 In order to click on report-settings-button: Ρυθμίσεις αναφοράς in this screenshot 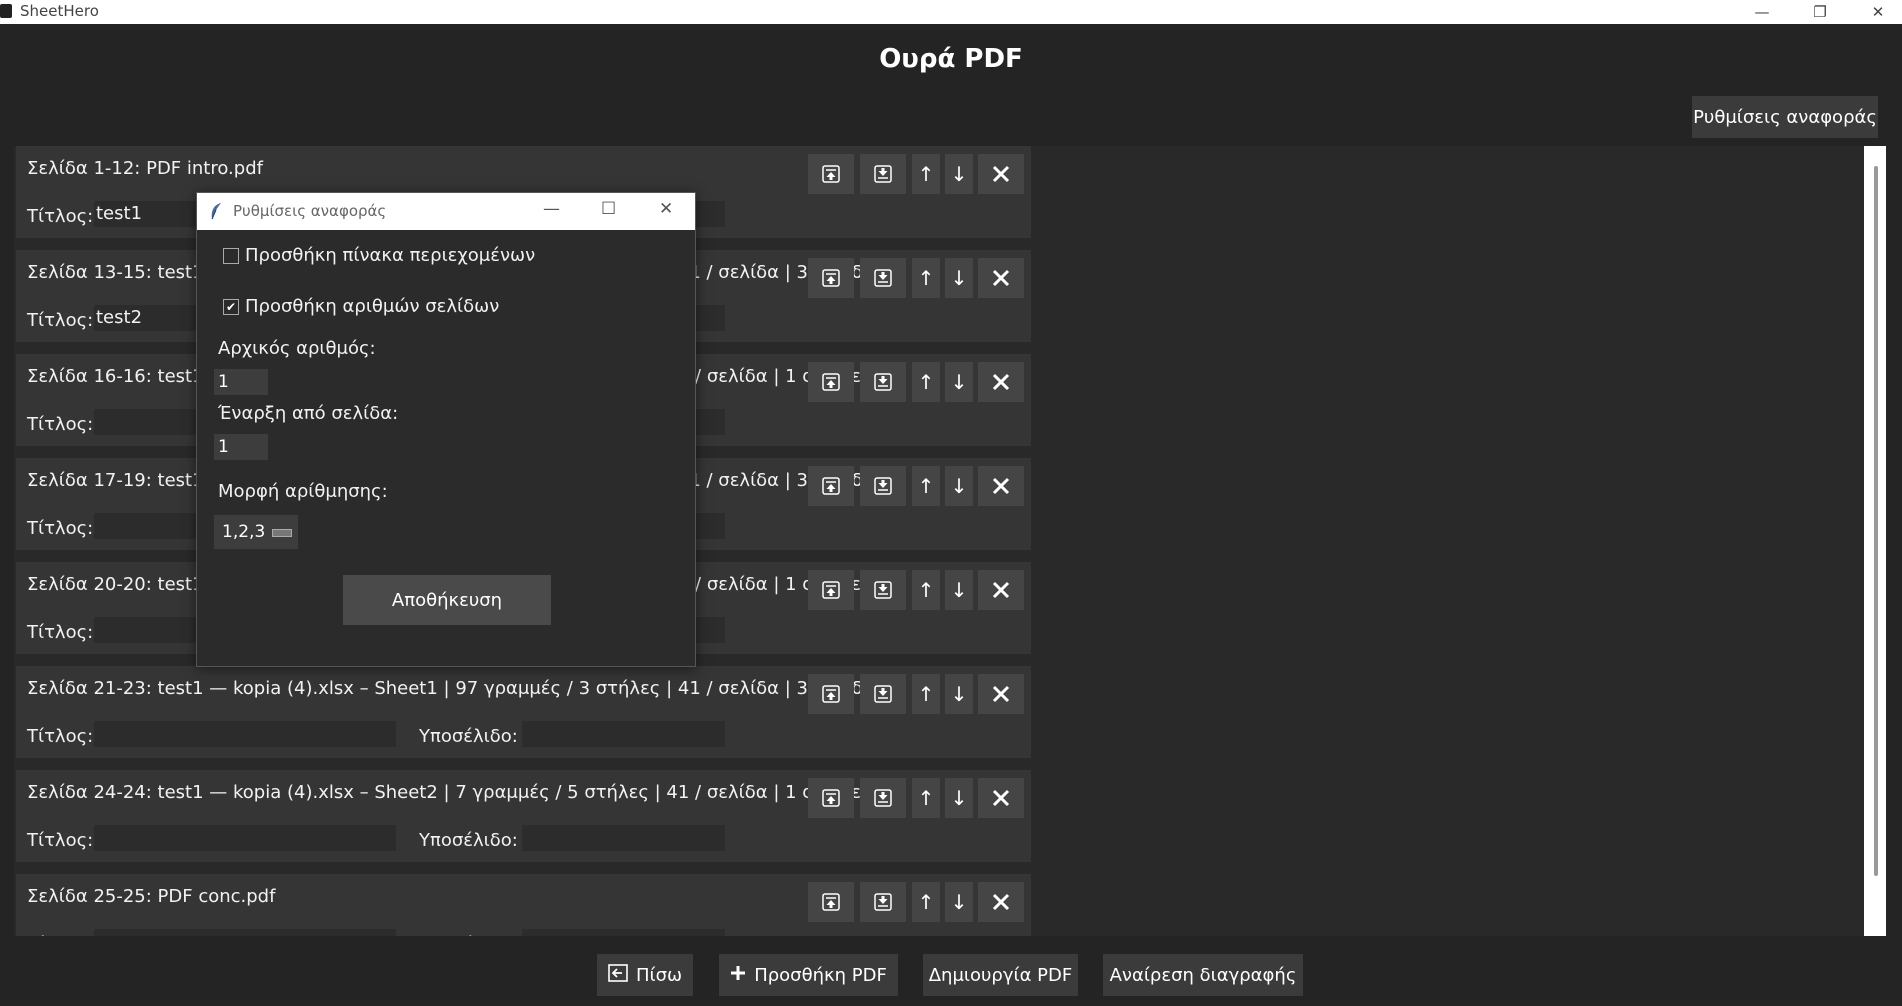, I will do `click(1785, 117)`.